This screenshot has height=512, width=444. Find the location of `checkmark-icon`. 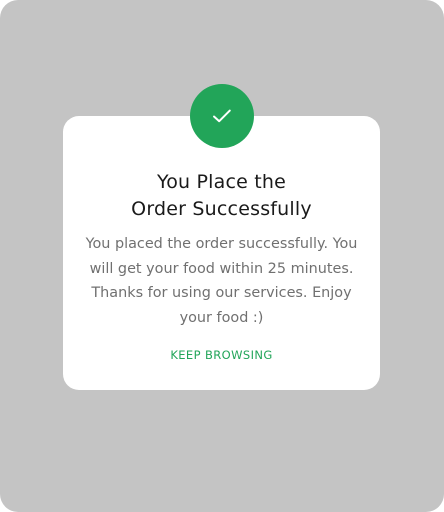

checkmark-icon is located at coordinates (222, 116).